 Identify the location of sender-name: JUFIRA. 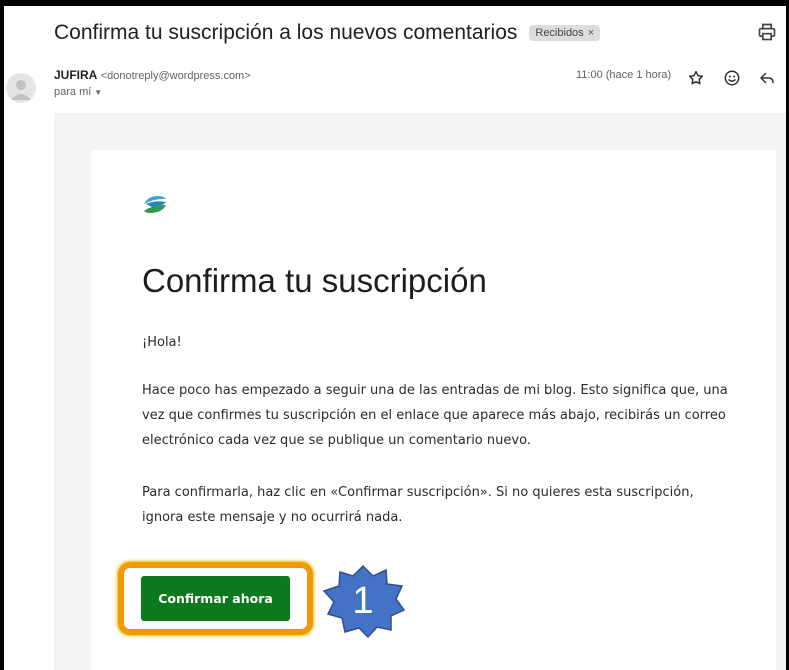
(75, 75).